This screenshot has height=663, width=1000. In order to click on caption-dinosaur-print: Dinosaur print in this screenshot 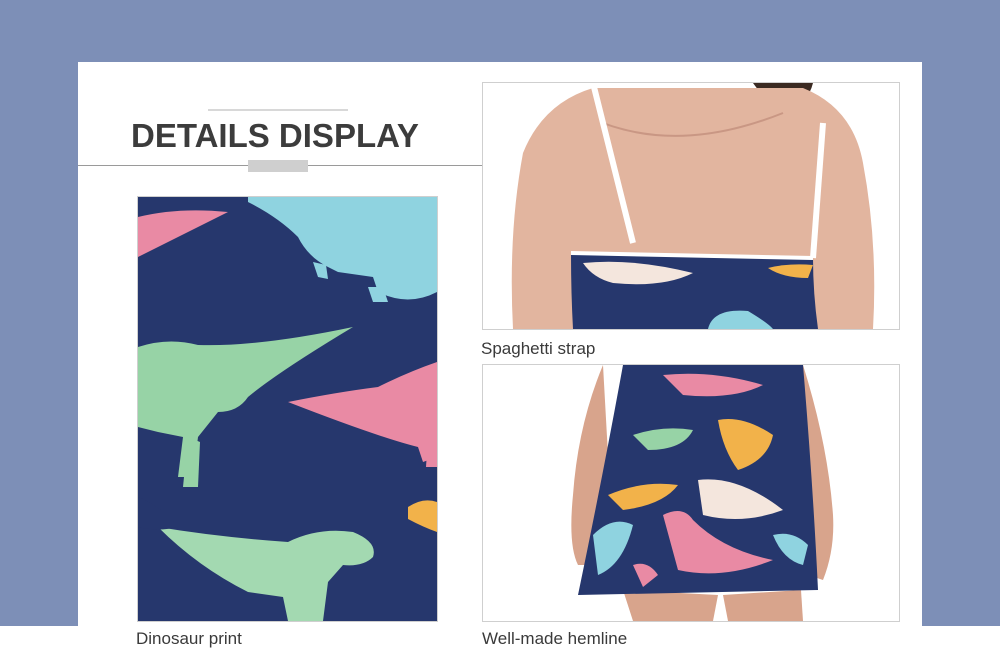, I will do `click(189, 638)`.